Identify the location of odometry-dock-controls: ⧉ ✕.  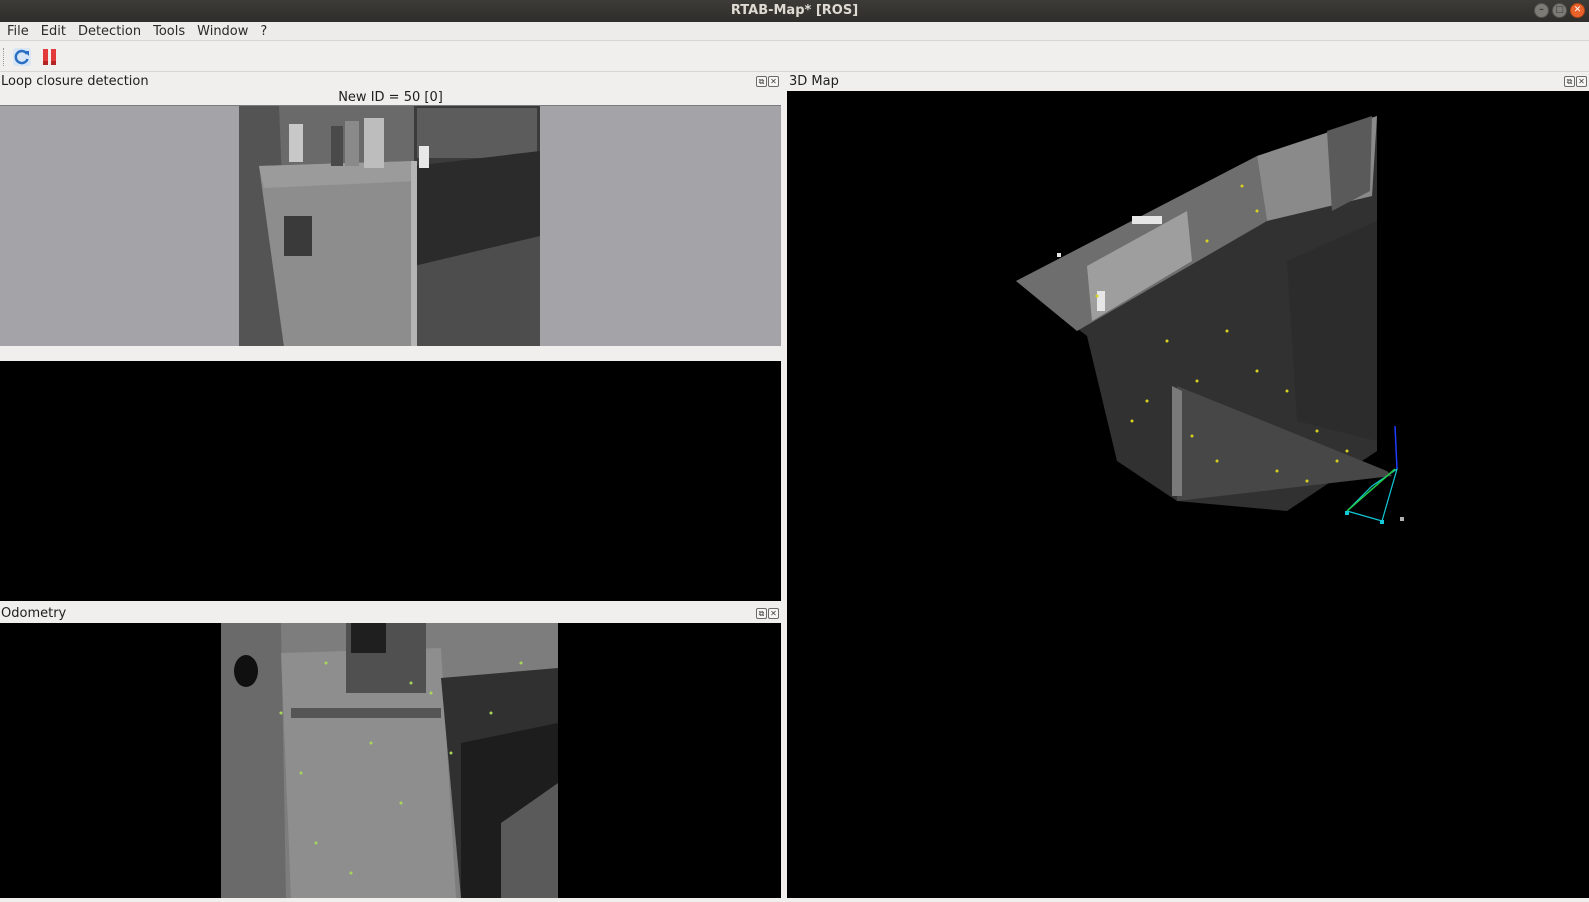
(767, 613).